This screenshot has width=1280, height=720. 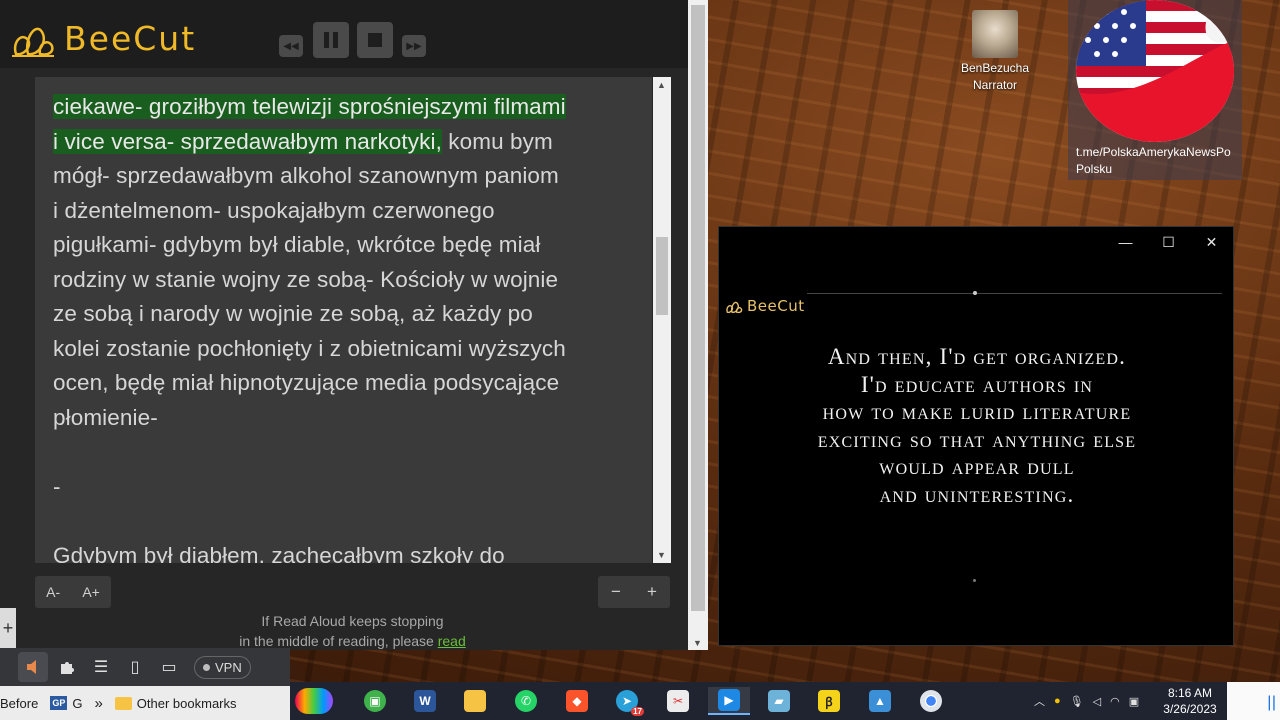 What do you see at coordinates (1014, 293) in the screenshot?
I see `progress-line` at bounding box center [1014, 293].